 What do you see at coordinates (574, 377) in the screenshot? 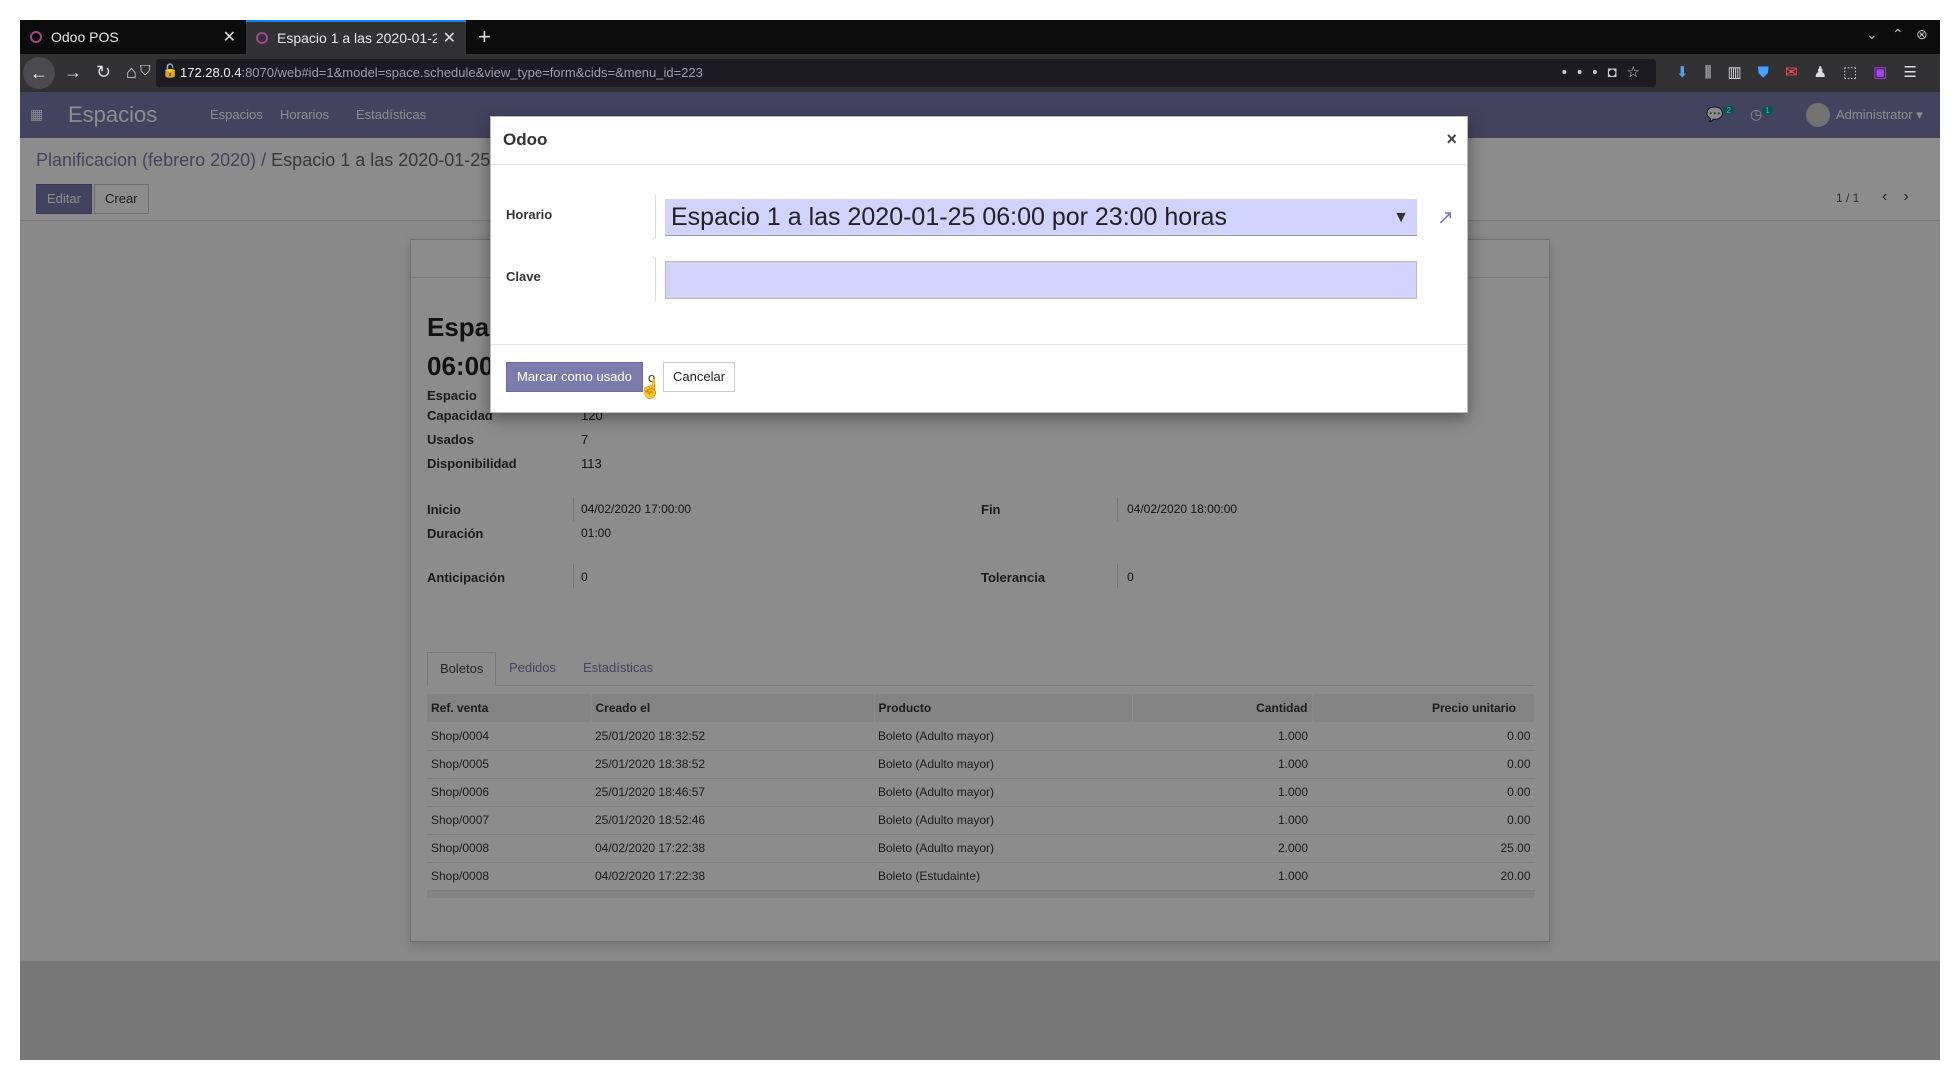
I see `mark-used-button: Marcar como usado` at bounding box center [574, 377].